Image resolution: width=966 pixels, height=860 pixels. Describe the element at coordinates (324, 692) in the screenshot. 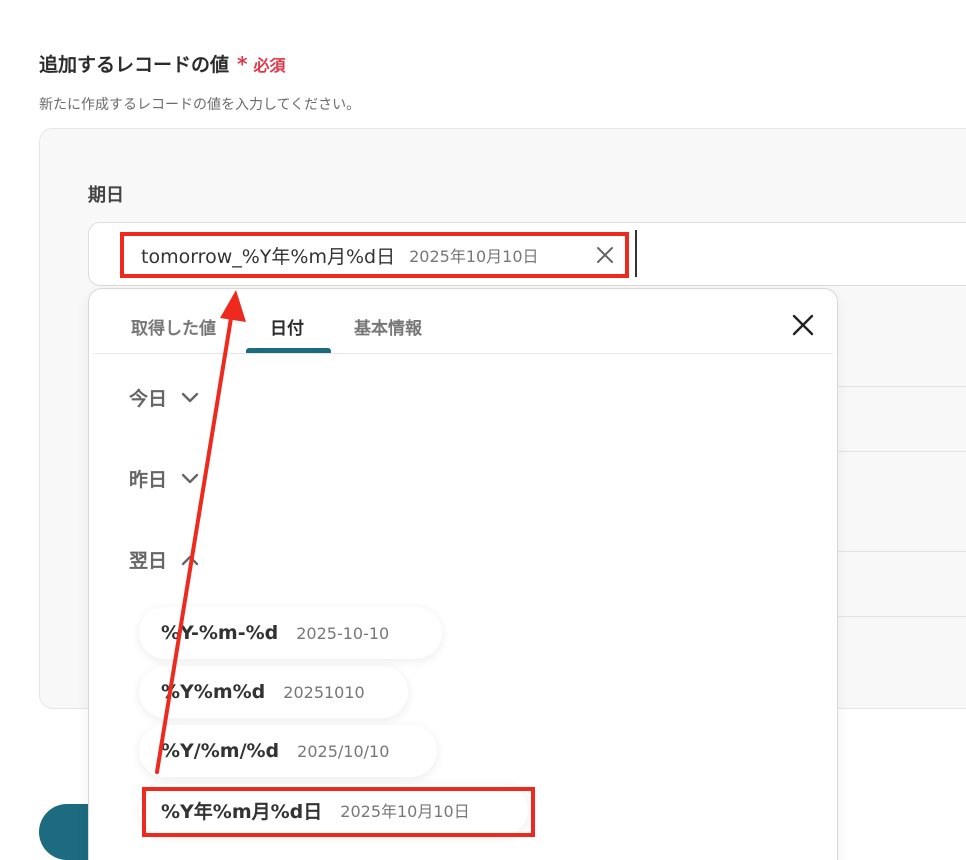

I see `option-value: 20251010` at that location.